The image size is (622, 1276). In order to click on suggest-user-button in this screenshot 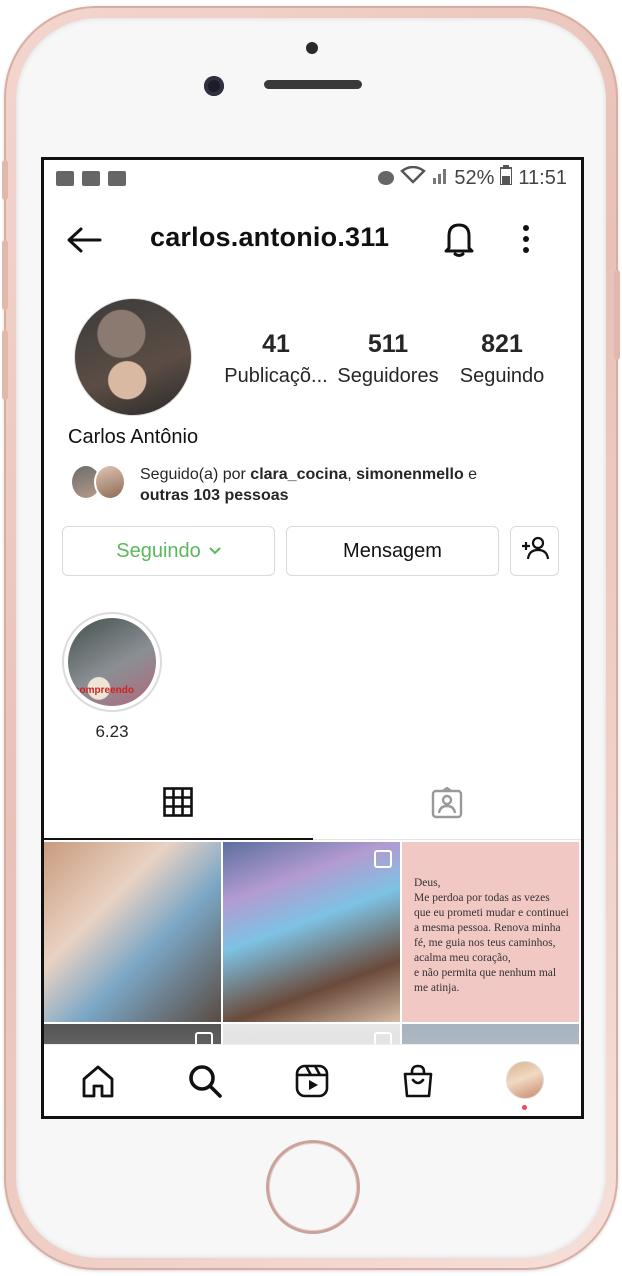, I will do `click(534, 551)`.